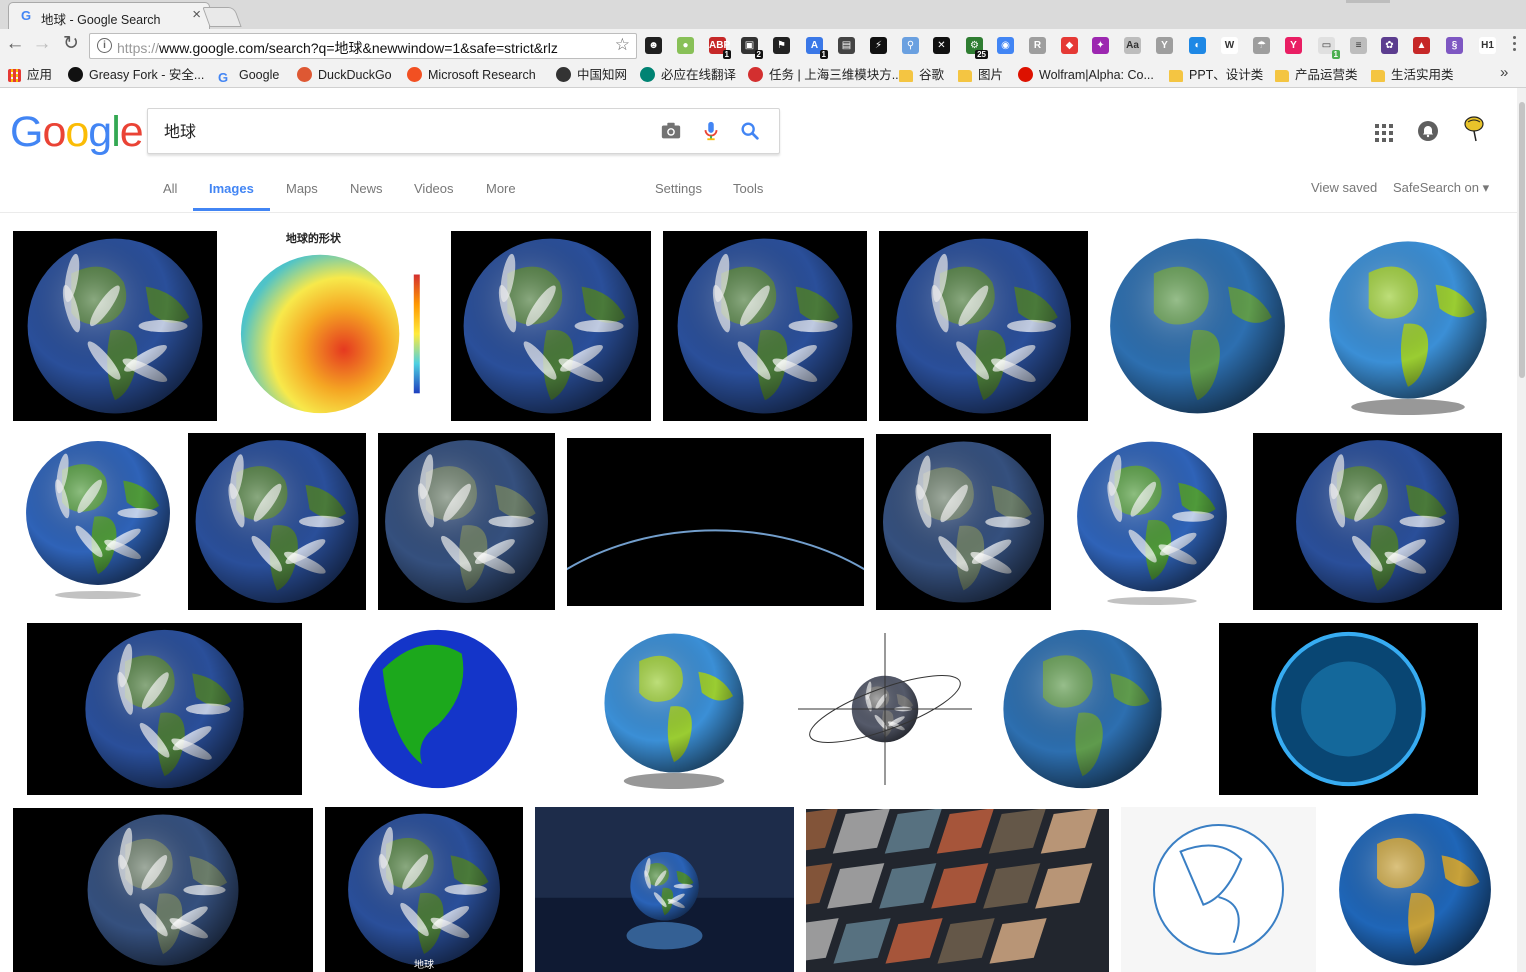  Describe the element at coordinates (1216, 75) in the screenshot. I see `bookmark-item: PPT、设计类` at that location.